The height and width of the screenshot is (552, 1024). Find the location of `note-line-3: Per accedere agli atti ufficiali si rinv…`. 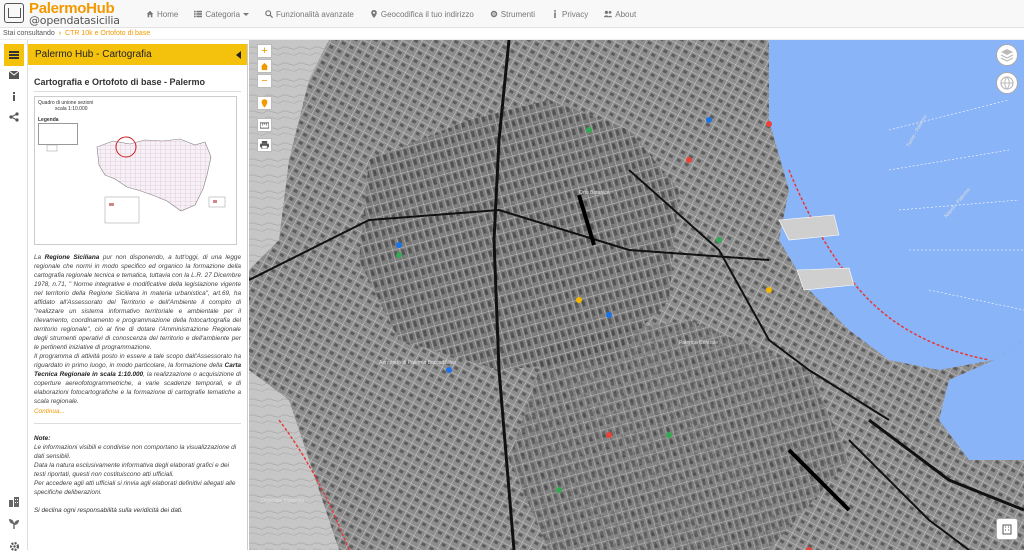

note-line-3: Per accedere agli atti ufficiali si rinv… is located at coordinates (135, 488).